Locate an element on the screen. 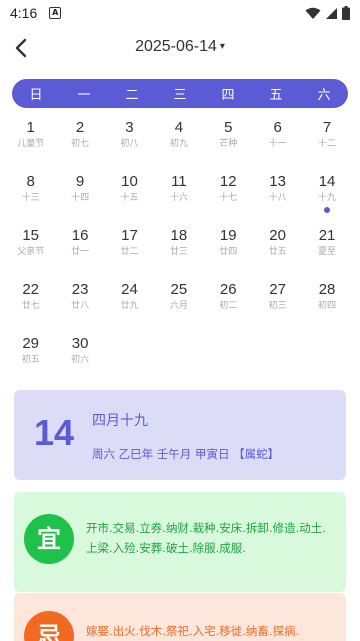 This screenshot has height=641, width=360. day-detail-card: 14 四月十九 周六 乙巳年 壬午月 甲寅日 【属蛇】 is located at coordinates (180, 435).